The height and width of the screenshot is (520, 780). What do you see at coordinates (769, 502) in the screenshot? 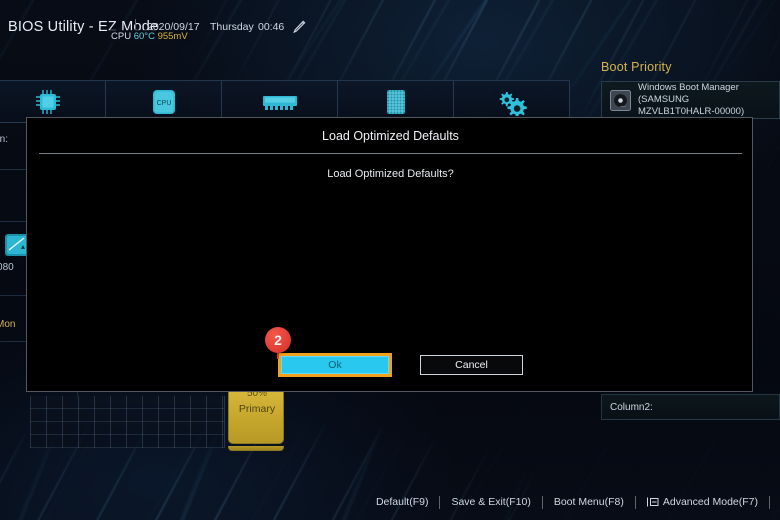
I see `footer-separator` at bounding box center [769, 502].